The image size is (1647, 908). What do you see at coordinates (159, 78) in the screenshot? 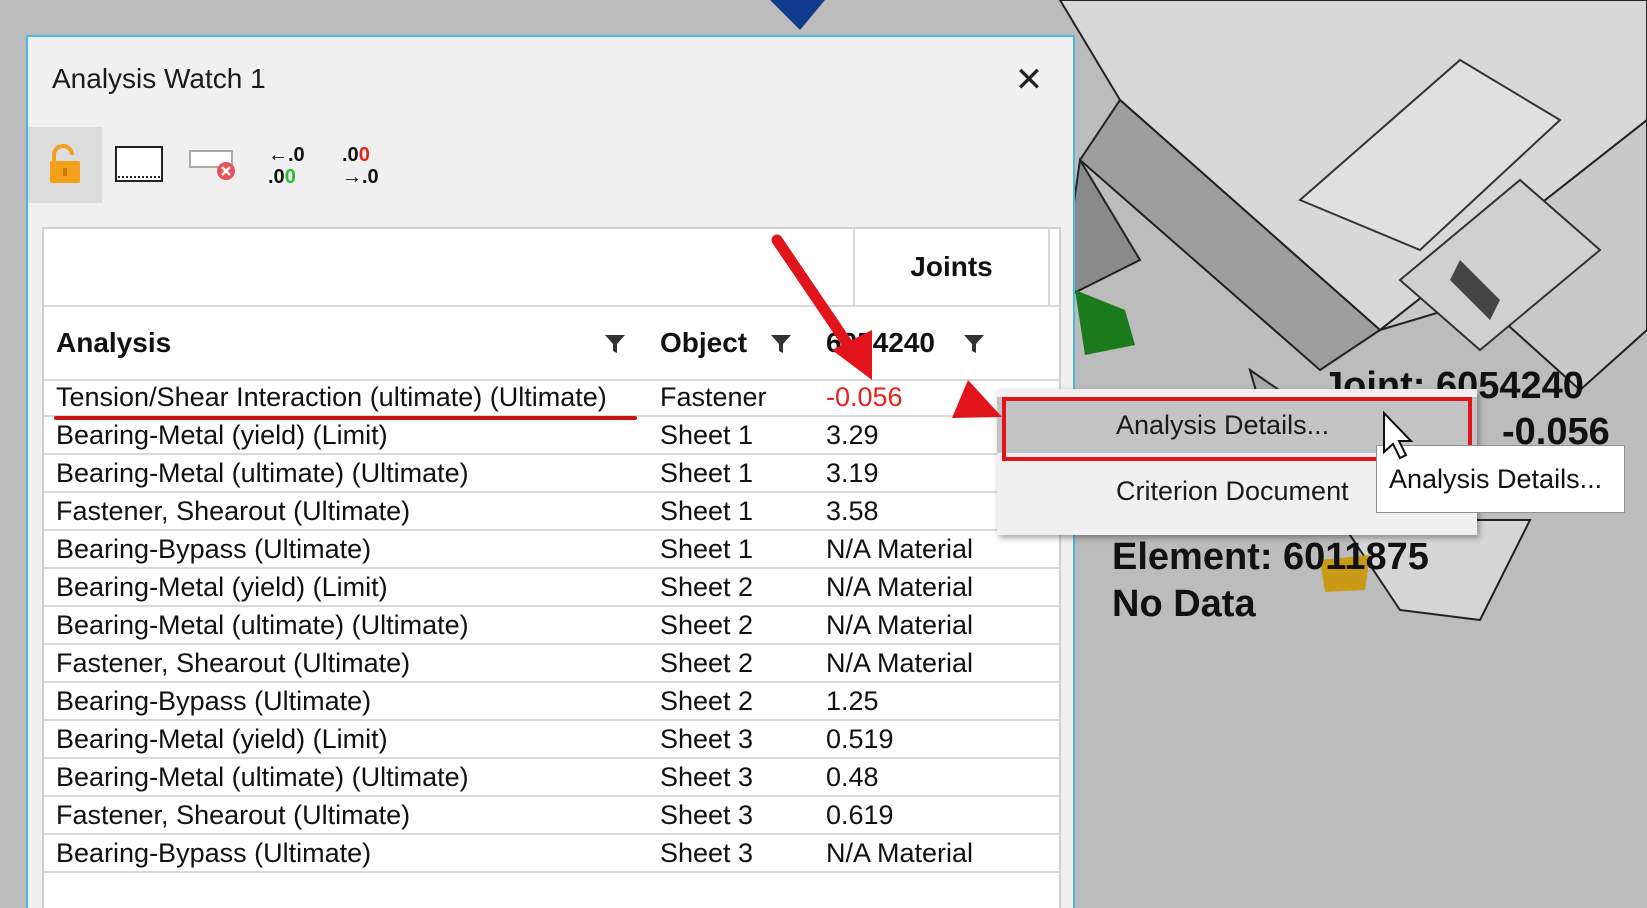
I see `panel-title: Analysis Watch 1` at bounding box center [159, 78].